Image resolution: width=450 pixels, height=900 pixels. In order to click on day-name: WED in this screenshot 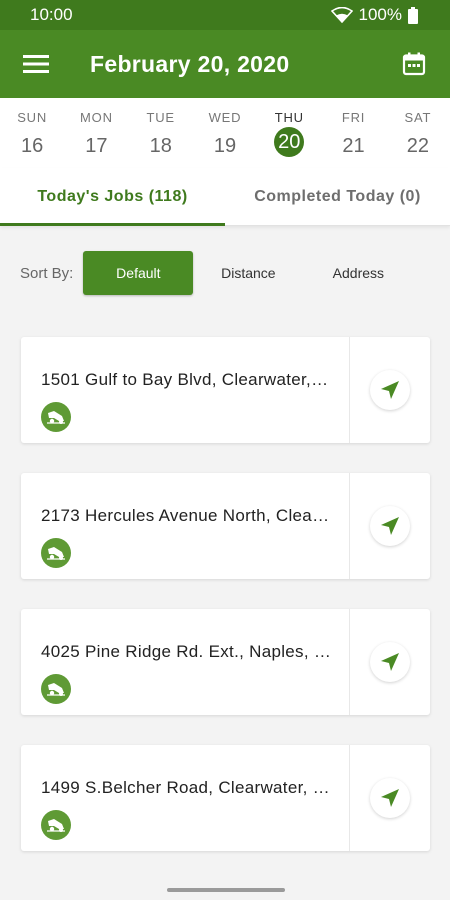, I will do `click(225, 117)`.